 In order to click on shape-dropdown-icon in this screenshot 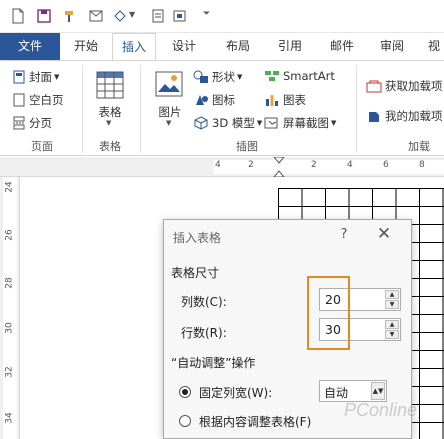, I will do `click(120, 16)`.